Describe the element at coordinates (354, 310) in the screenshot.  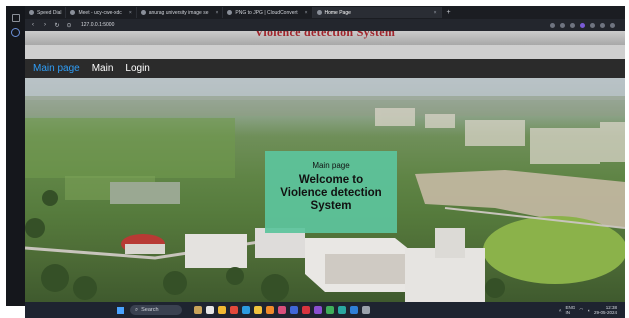
I see `vscode-icon` at that location.